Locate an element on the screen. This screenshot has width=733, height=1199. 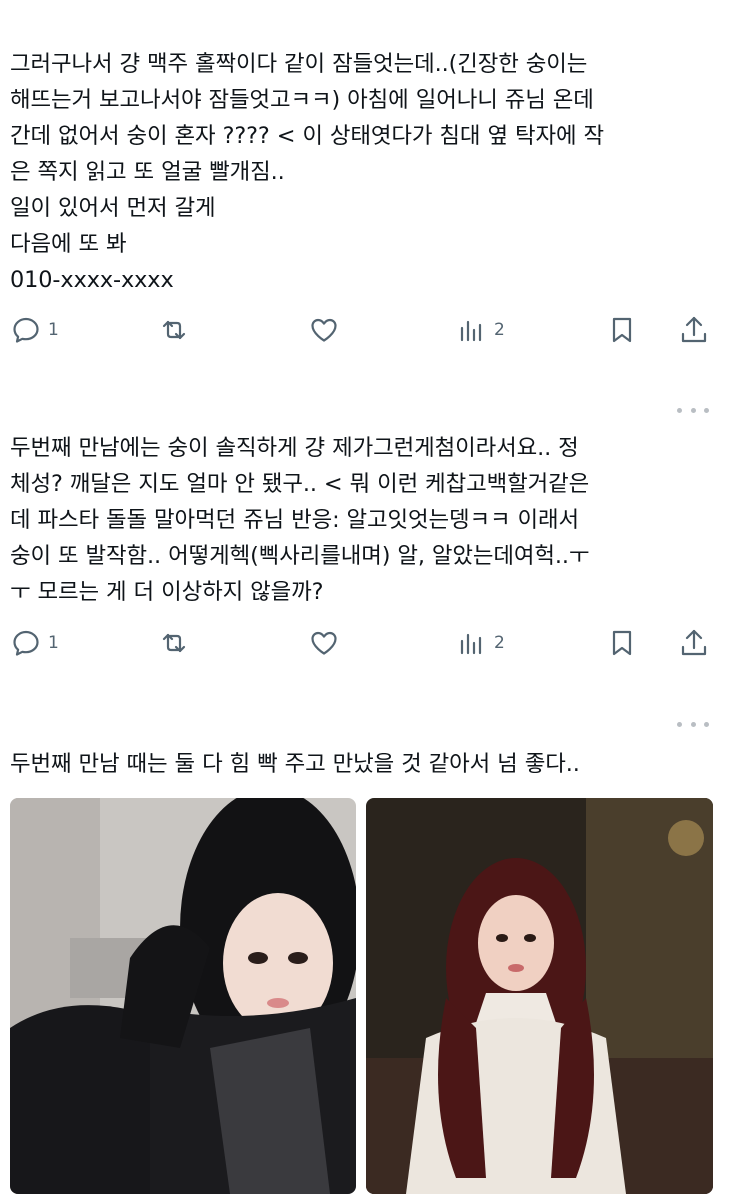
tweet-text: 두번째 만남 때는 둘 다 힘 빡 주고 만났을 것 같아서 넘 좋다.. is located at coordinates (295, 764).